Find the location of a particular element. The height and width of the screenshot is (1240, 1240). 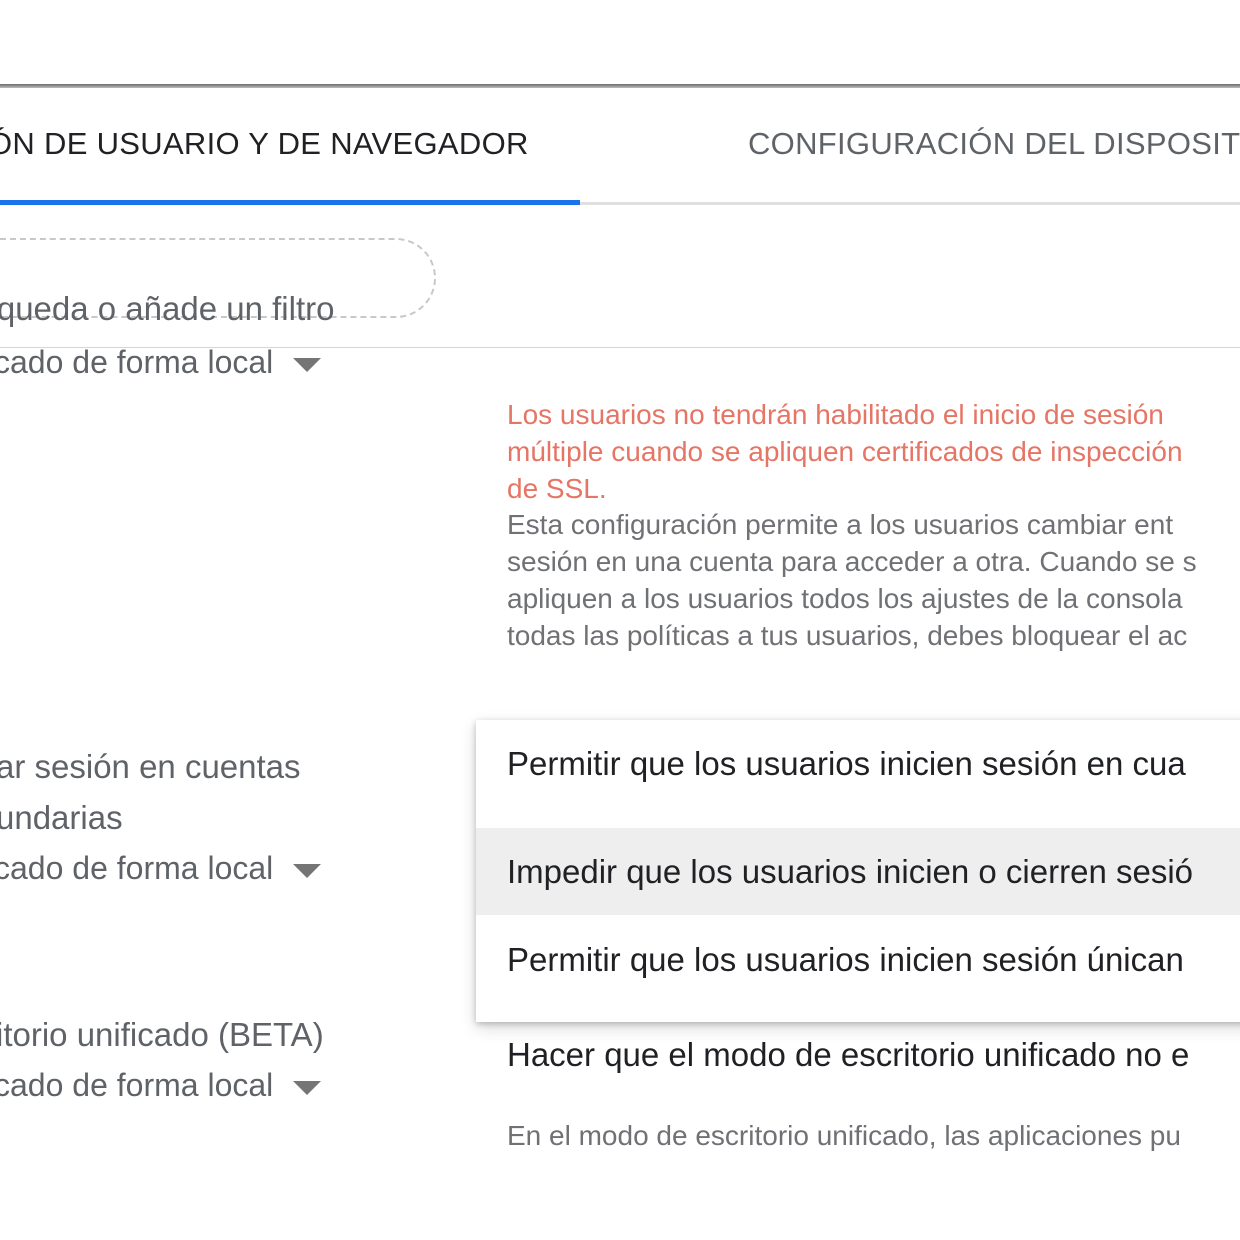

search-filter-input: úsqueda o añade un filtro is located at coordinates (218, 282).